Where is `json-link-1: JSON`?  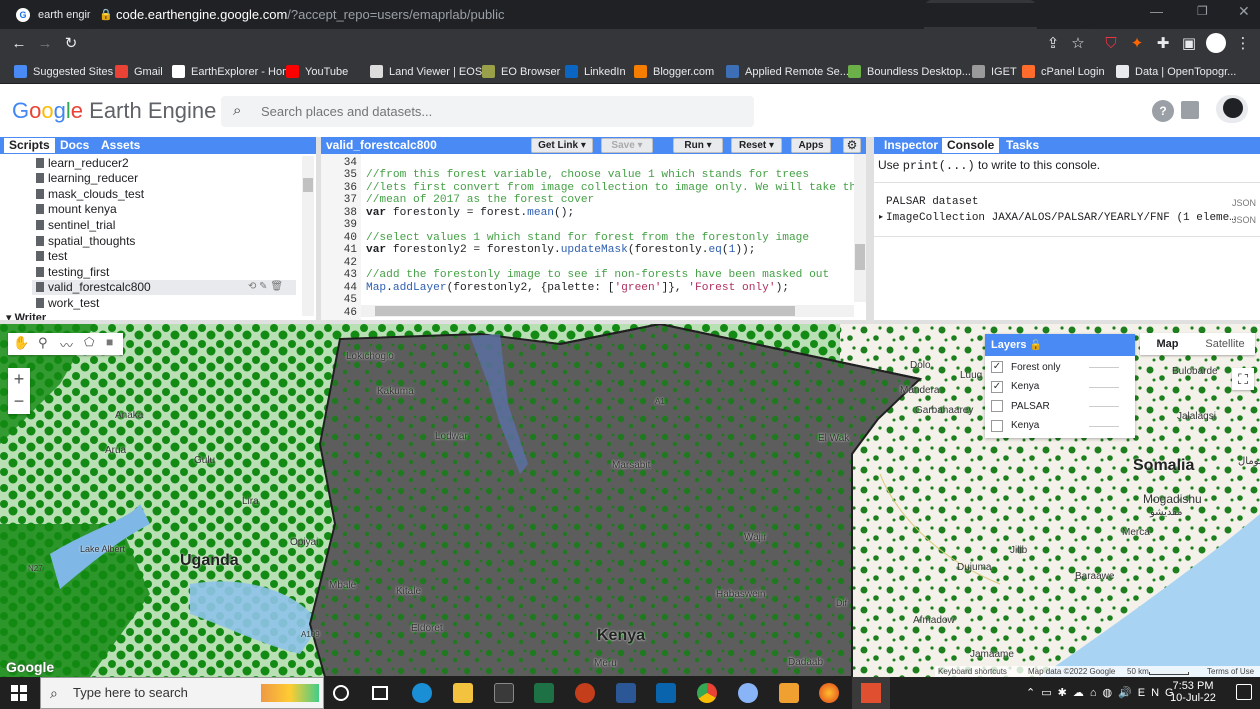
json-link-1: JSON is located at coordinates (1244, 203).